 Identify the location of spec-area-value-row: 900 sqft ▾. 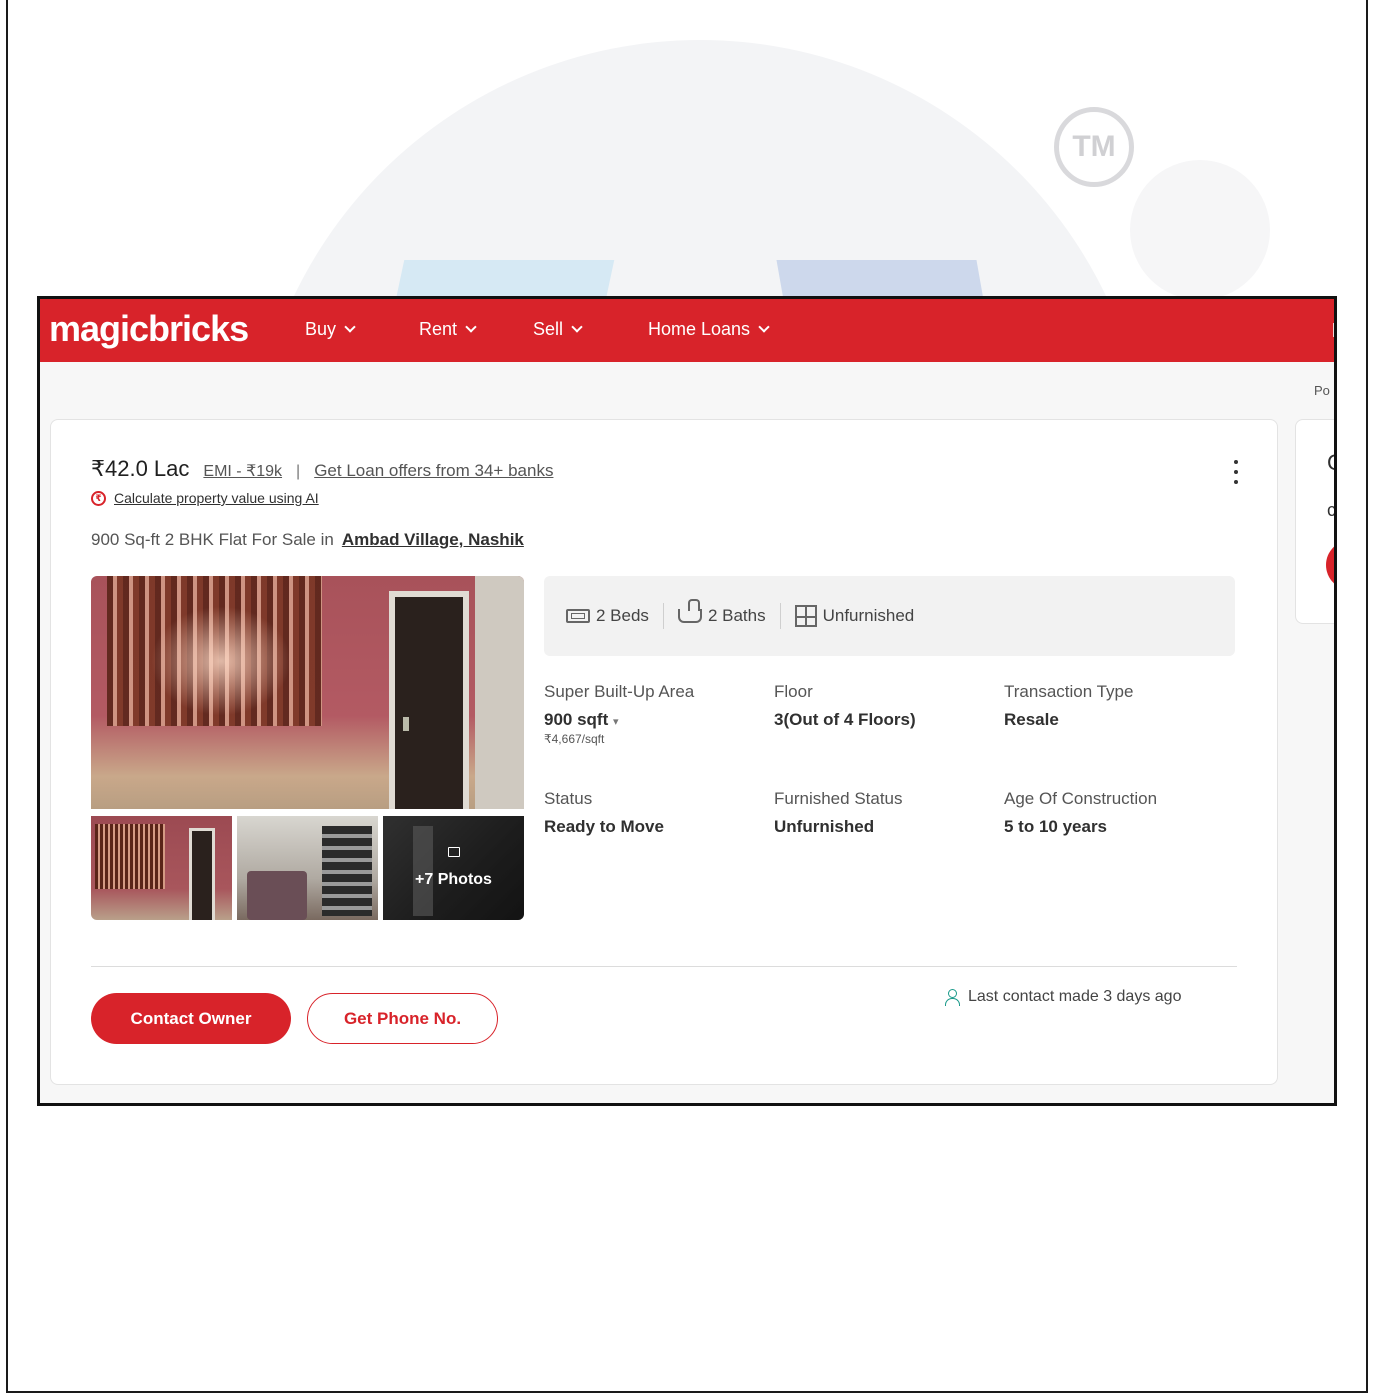
(619, 720).